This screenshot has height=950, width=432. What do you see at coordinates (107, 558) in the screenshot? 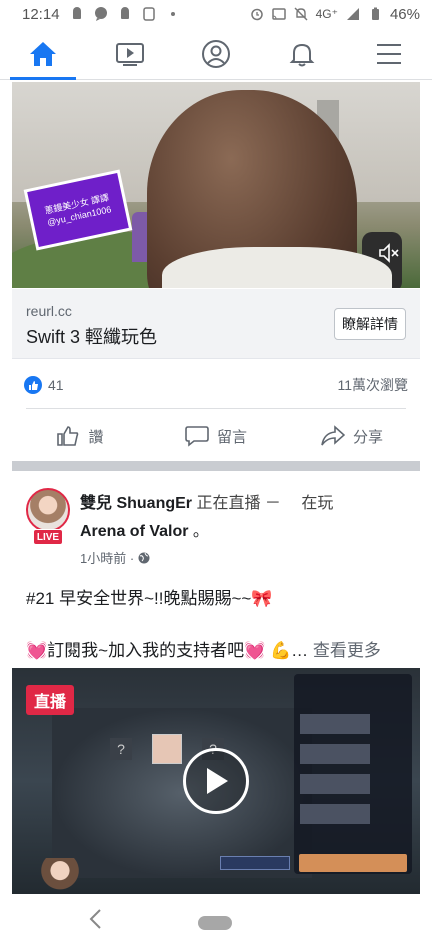
I see `timestamp-text: 1小時前 ·` at bounding box center [107, 558].